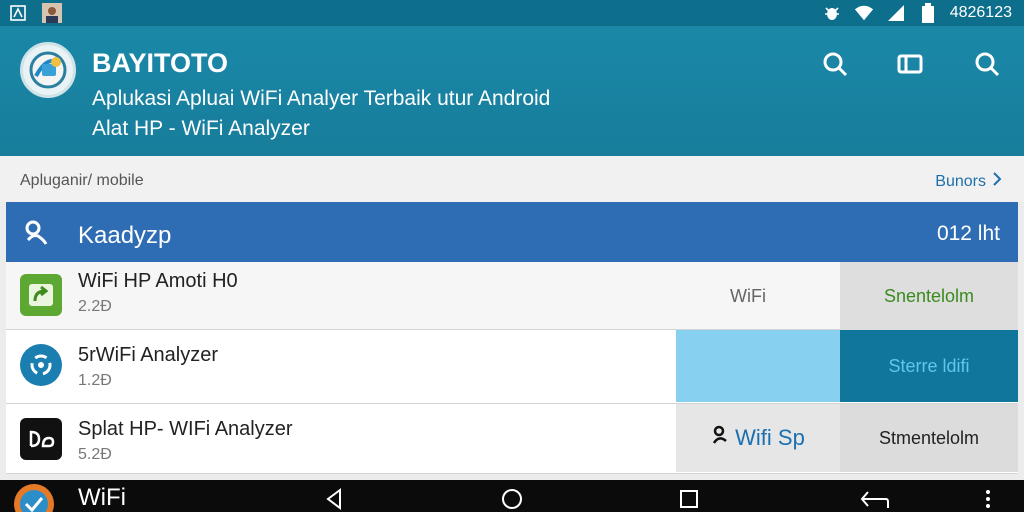  I want to click on user-avatar-icon, so click(52, 13).